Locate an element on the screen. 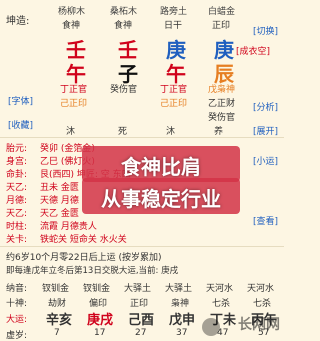  detail-value: 天乙 金匮 is located at coordinates (59, 214).